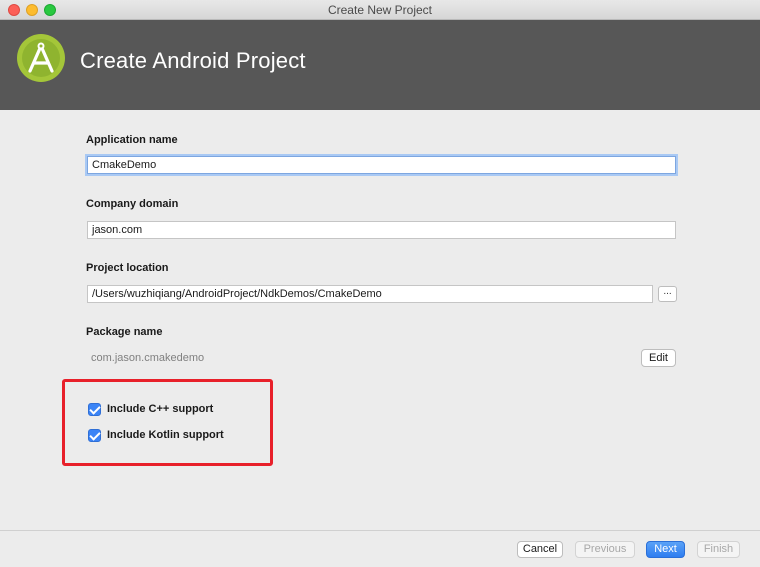 The image size is (760, 567). What do you see at coordinates (193, 60) in the screenshot?
I see `page-title: Create Android Project` at bounding box center [193, 60].